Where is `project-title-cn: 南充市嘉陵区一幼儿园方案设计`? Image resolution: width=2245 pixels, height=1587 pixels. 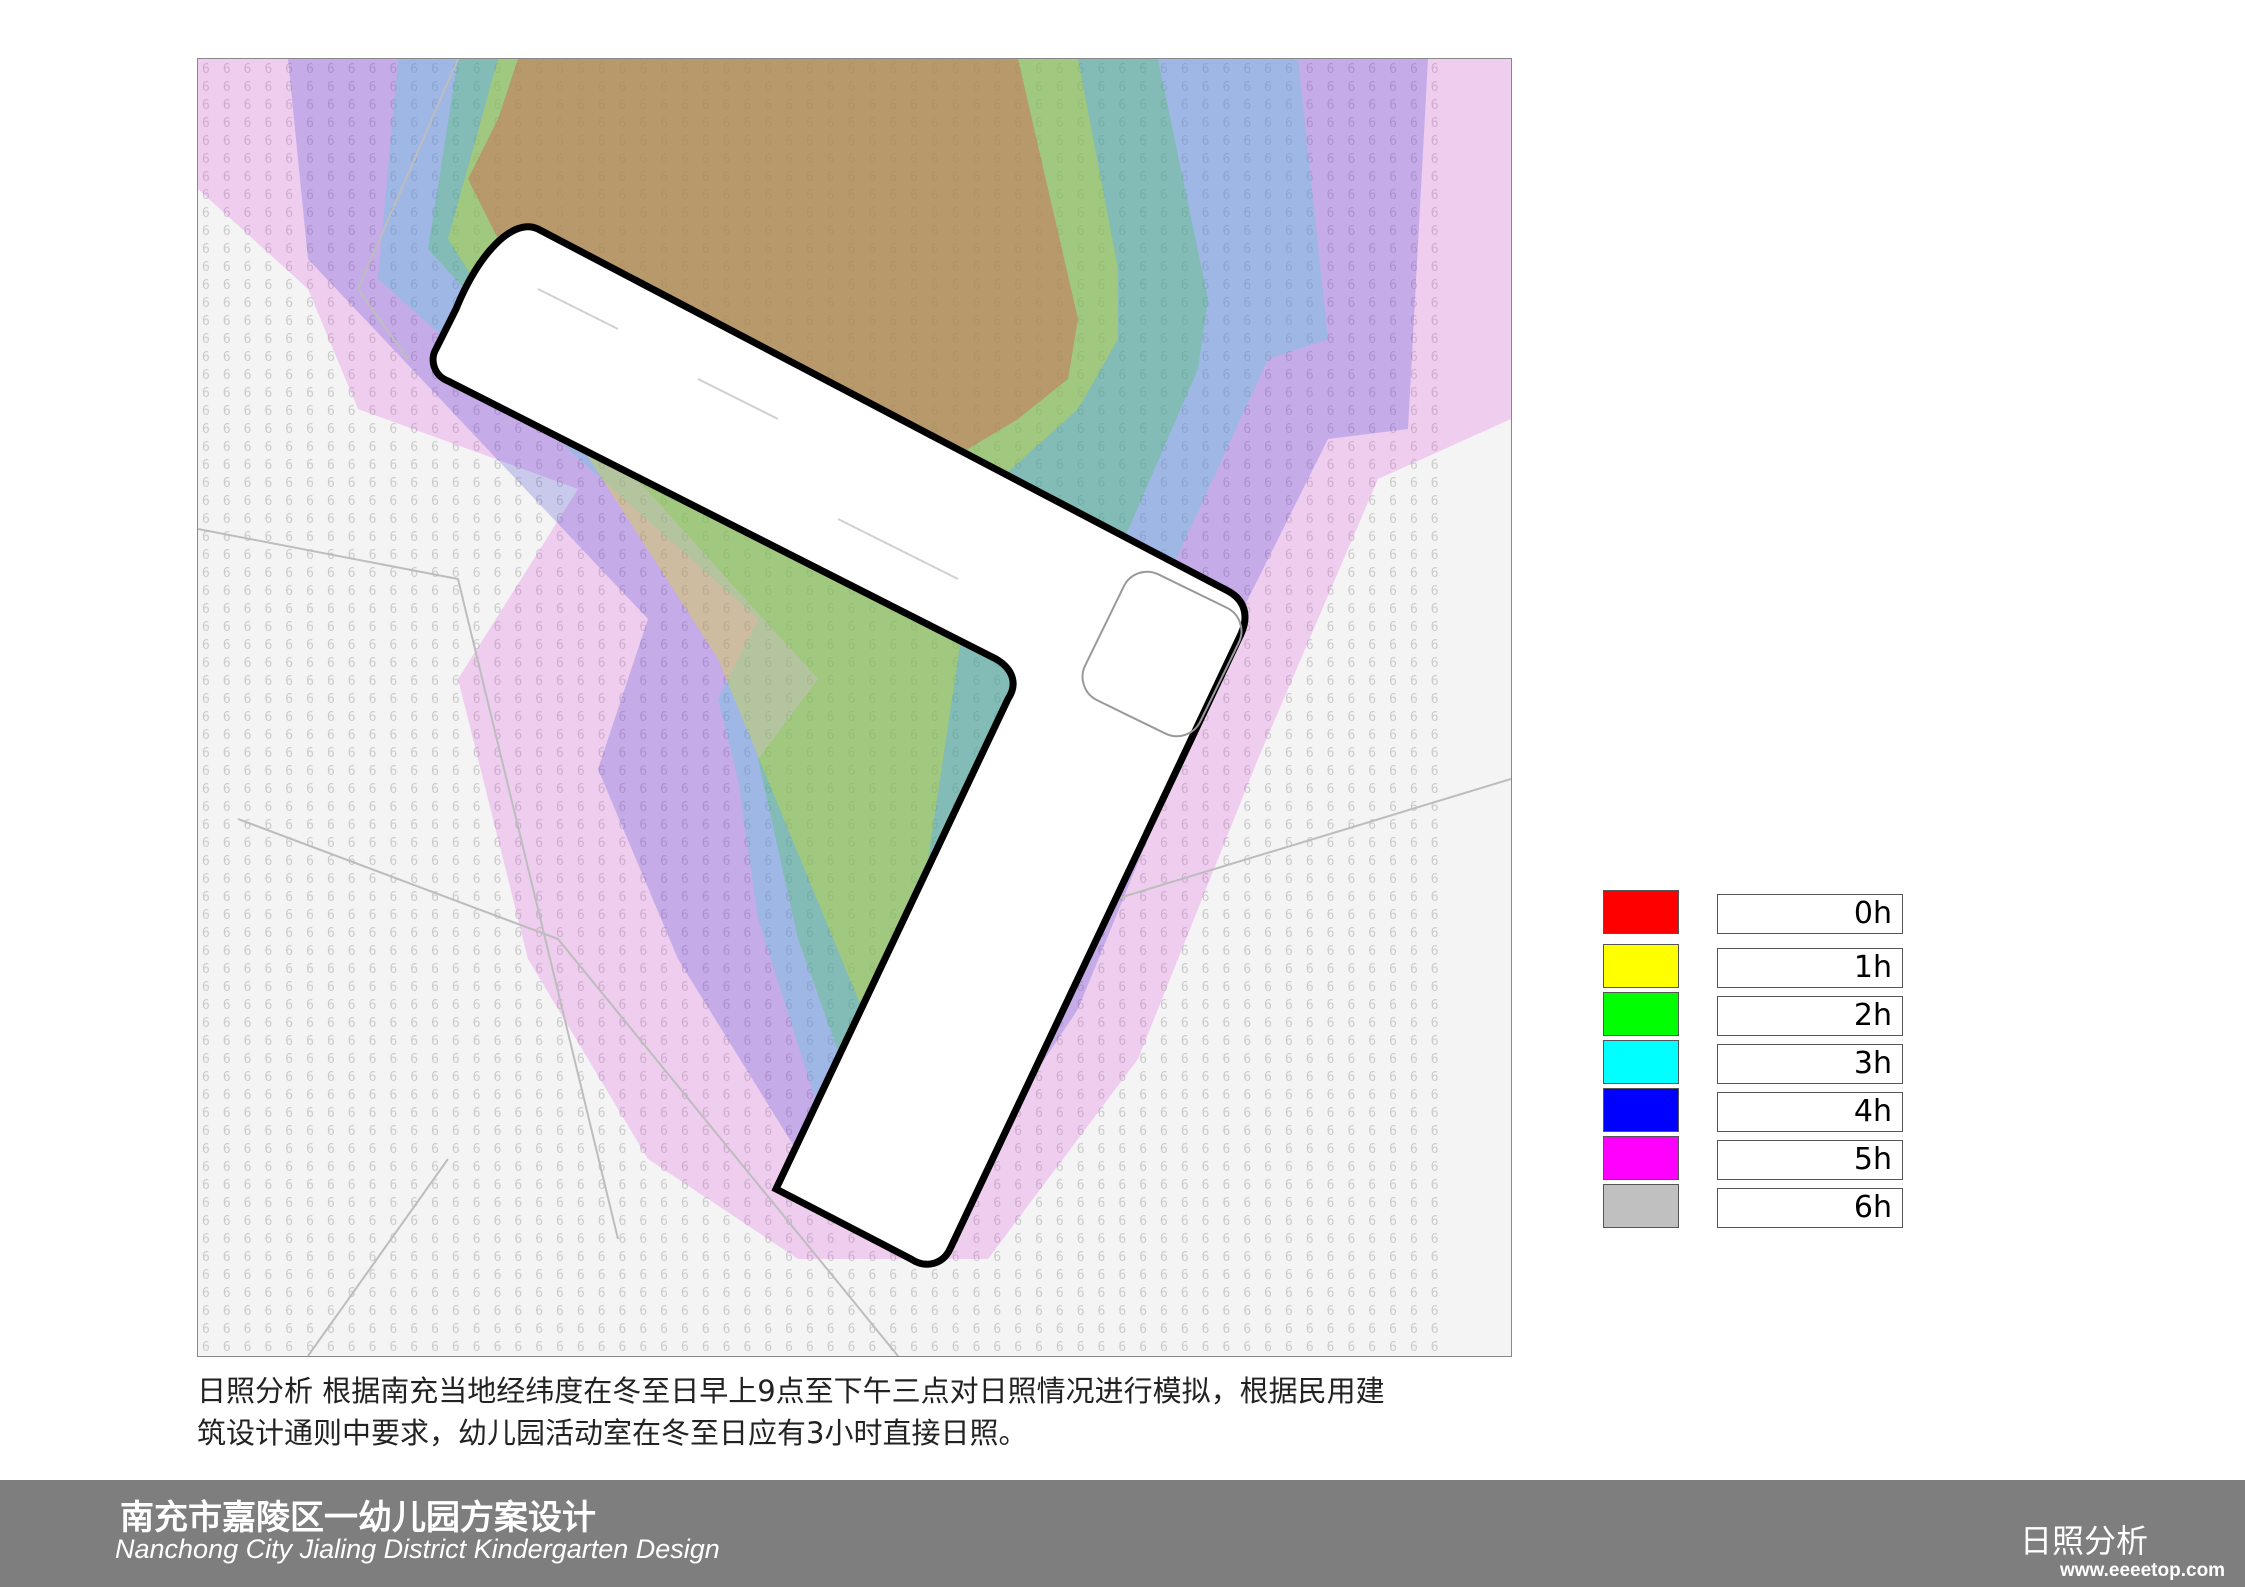
project-title-cn: 南充市嘉陵区一幼儿园方案设计 is located at coordinates (358, 1518).